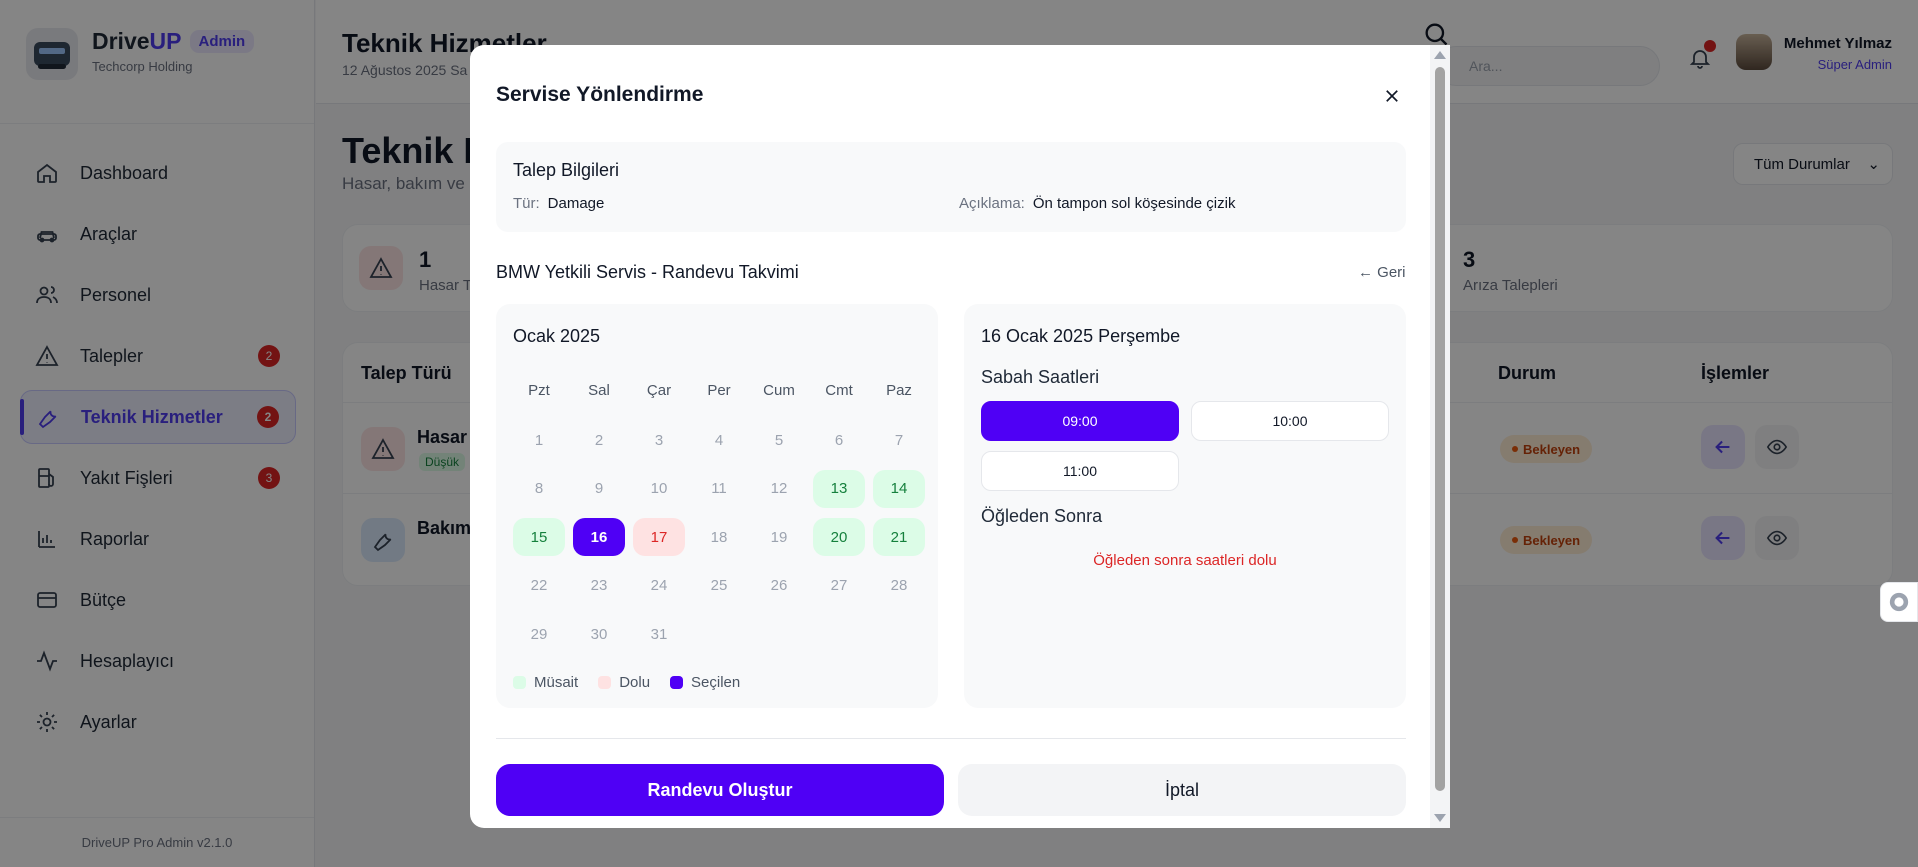 This screenshot has width=1918, height=867. I want to click on weekday-label: Cmt, so click(839, 390).